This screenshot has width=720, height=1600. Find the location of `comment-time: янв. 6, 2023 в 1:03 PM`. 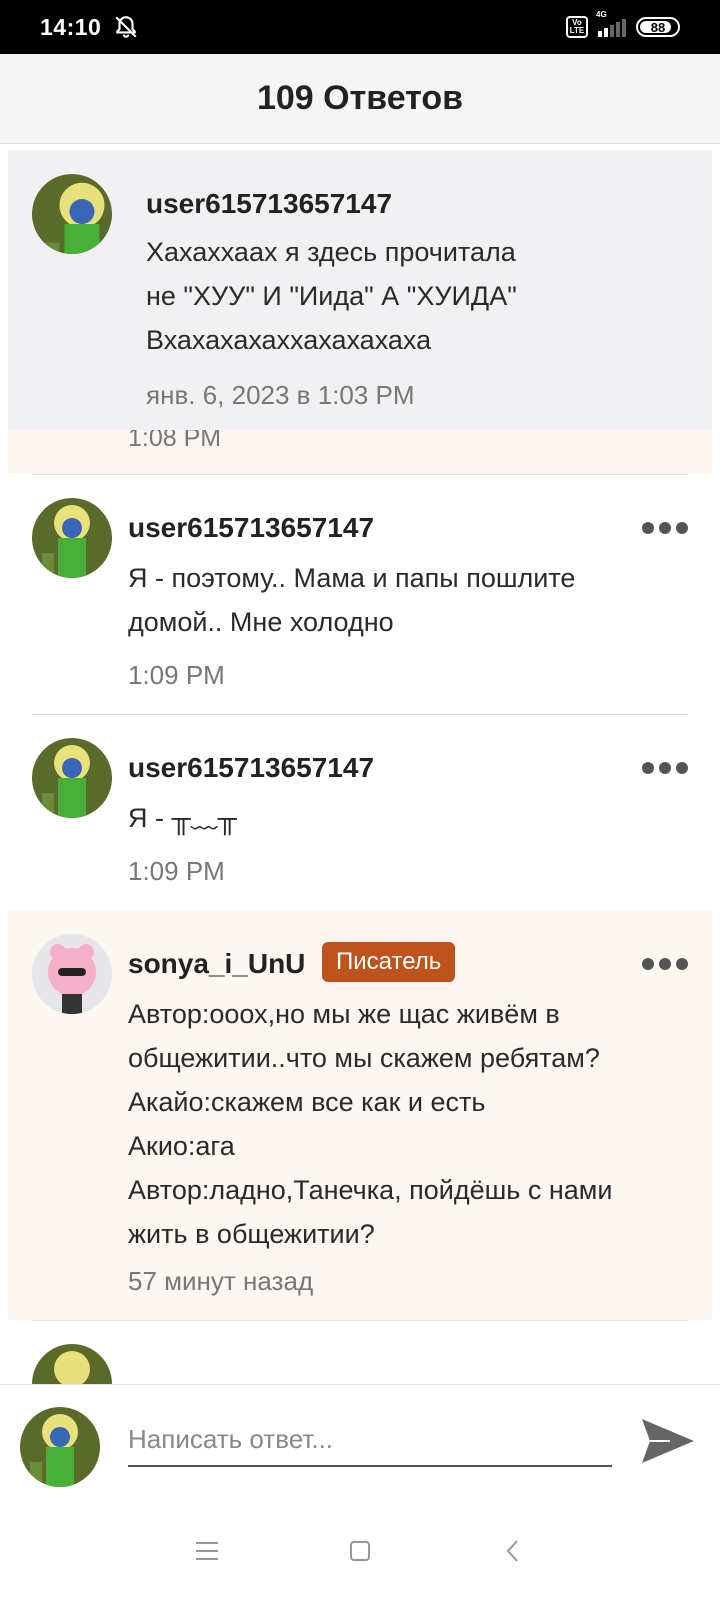

comment-time: янв. 6, 2023 в 1:03 PM is located at coordinates (280, 395).